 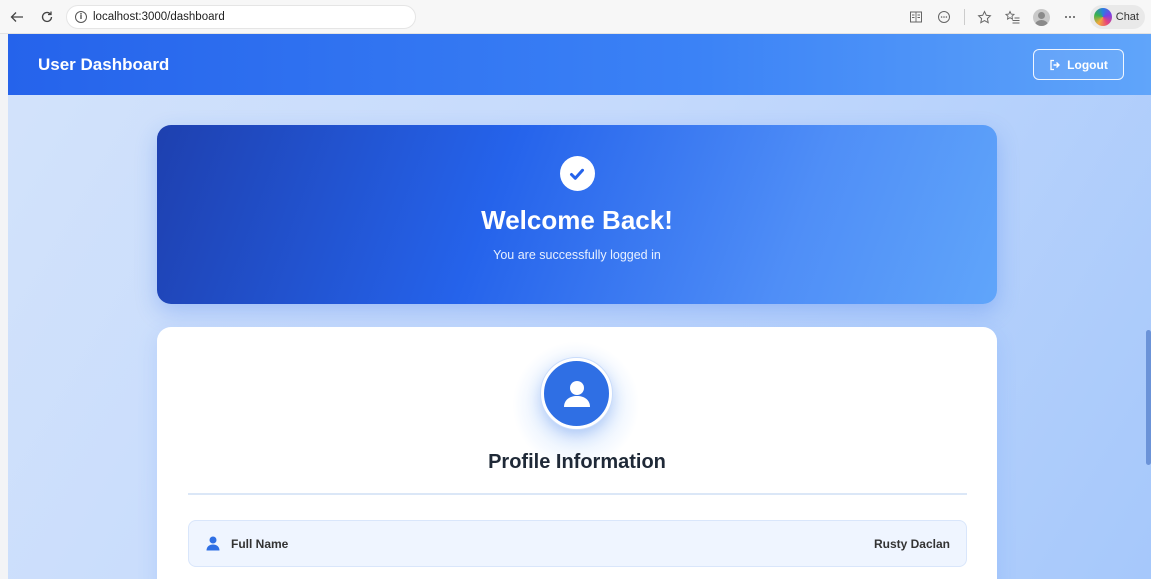 What do you see at coordinates (1041, 17) in the screenshot?
I see `browser-profile-avatar` at bounding box center [1041, 17].